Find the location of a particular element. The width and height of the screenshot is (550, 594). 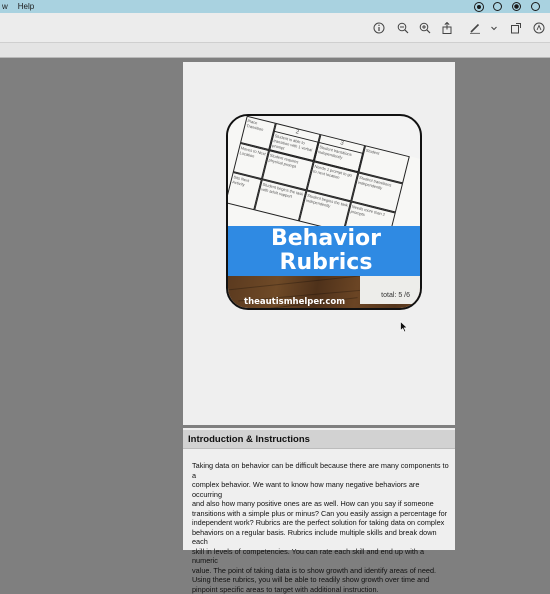

chevron-down-icon is located at coordinates (494, 28).